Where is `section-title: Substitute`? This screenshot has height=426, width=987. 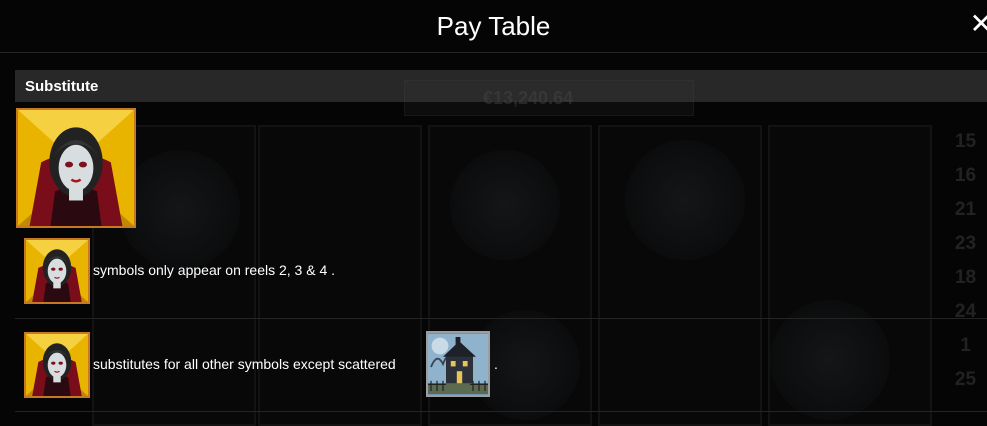 section-title: Substitute is located at coordinates (62, 86).